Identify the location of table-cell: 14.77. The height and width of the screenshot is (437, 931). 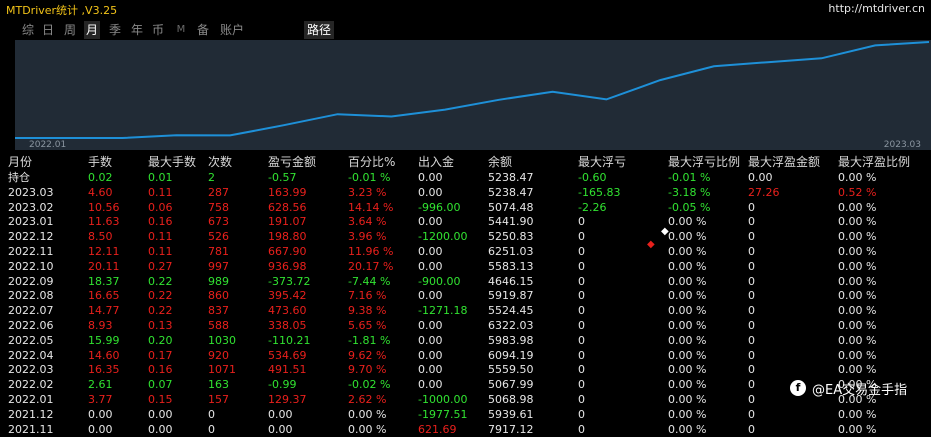
(104, 311).